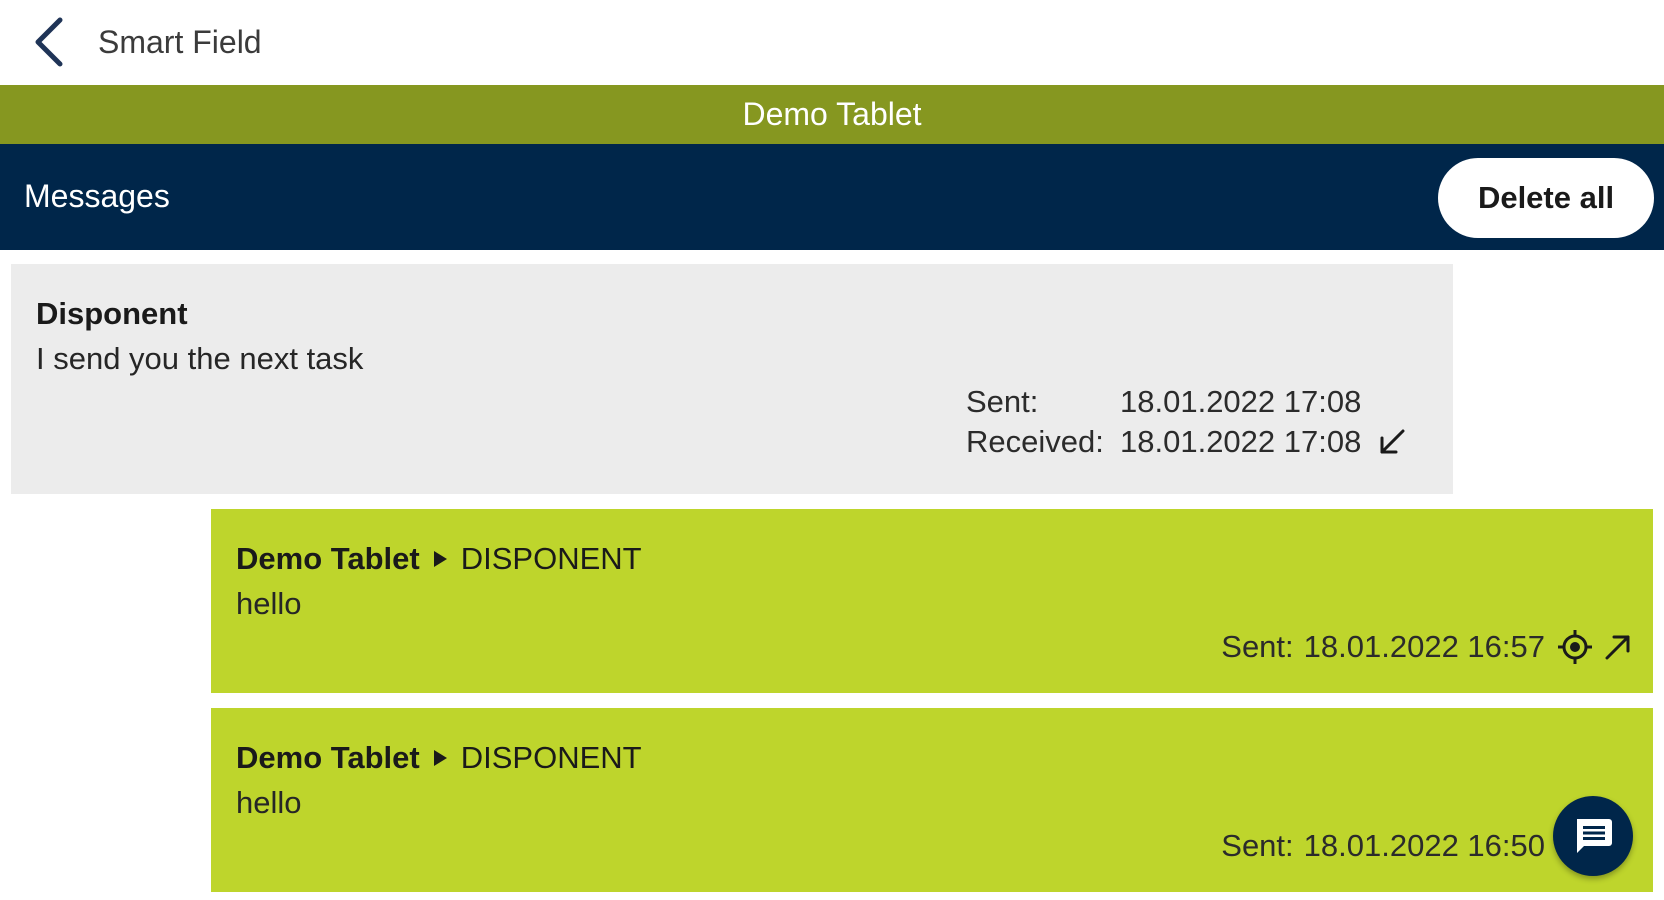  Describe the element at coordinates (97, 196) in the screenshot. I see `messages-title: Messages` at that location.